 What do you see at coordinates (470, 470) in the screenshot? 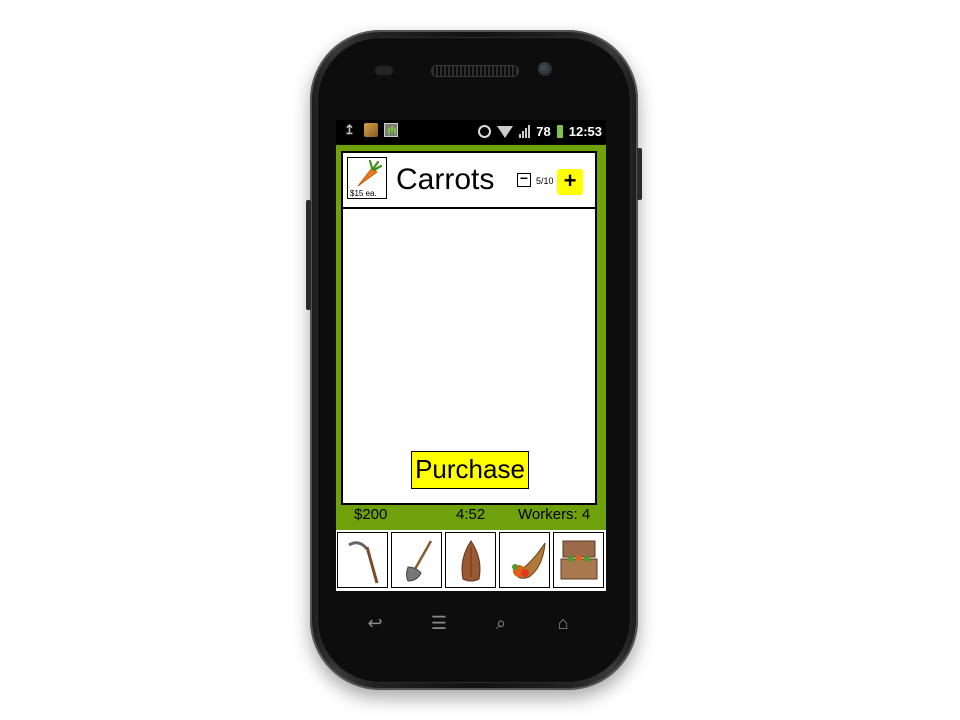
I see `purchase-button: Purchase` at bounding box center [470, 470].